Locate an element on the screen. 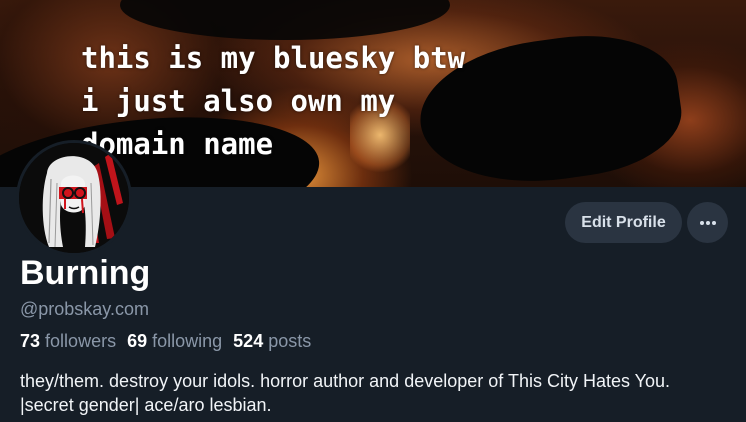 The image size is (746, 422). followers-link: 73 followers is located at coordinates (68, 341).